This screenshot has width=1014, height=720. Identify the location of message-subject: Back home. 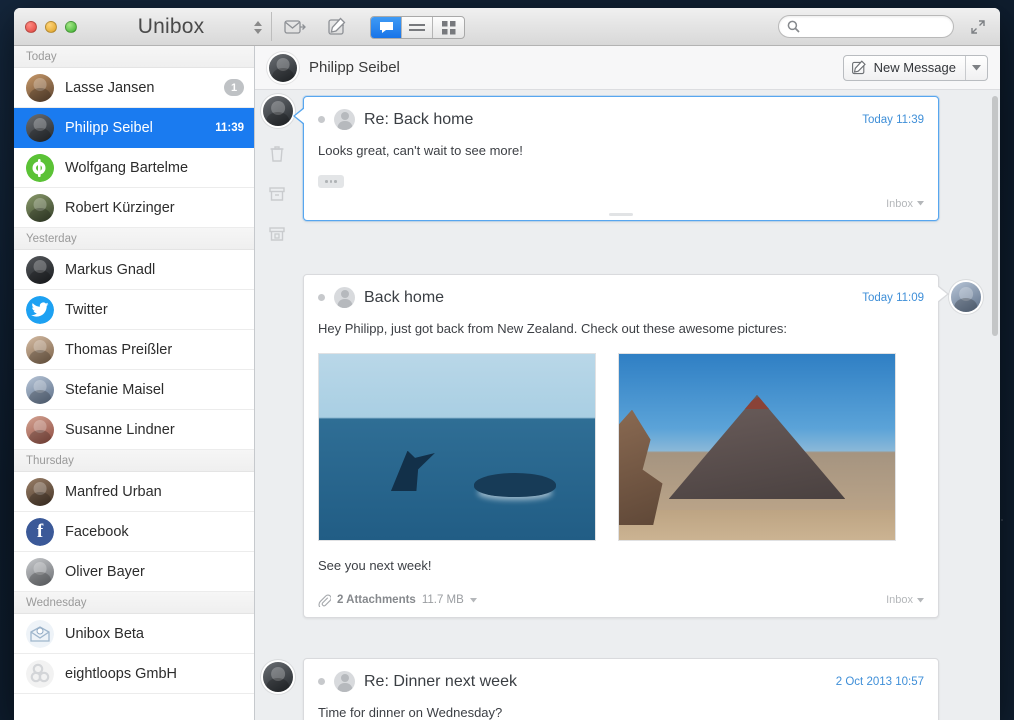
(404, 297).